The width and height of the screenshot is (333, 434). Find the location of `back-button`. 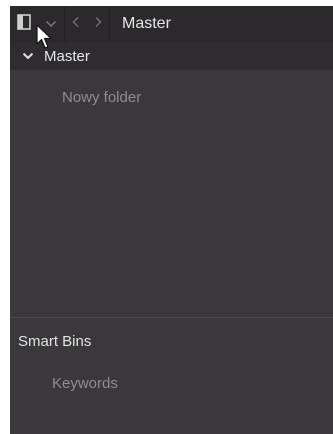

back-button is located at coordinates (76, 24).